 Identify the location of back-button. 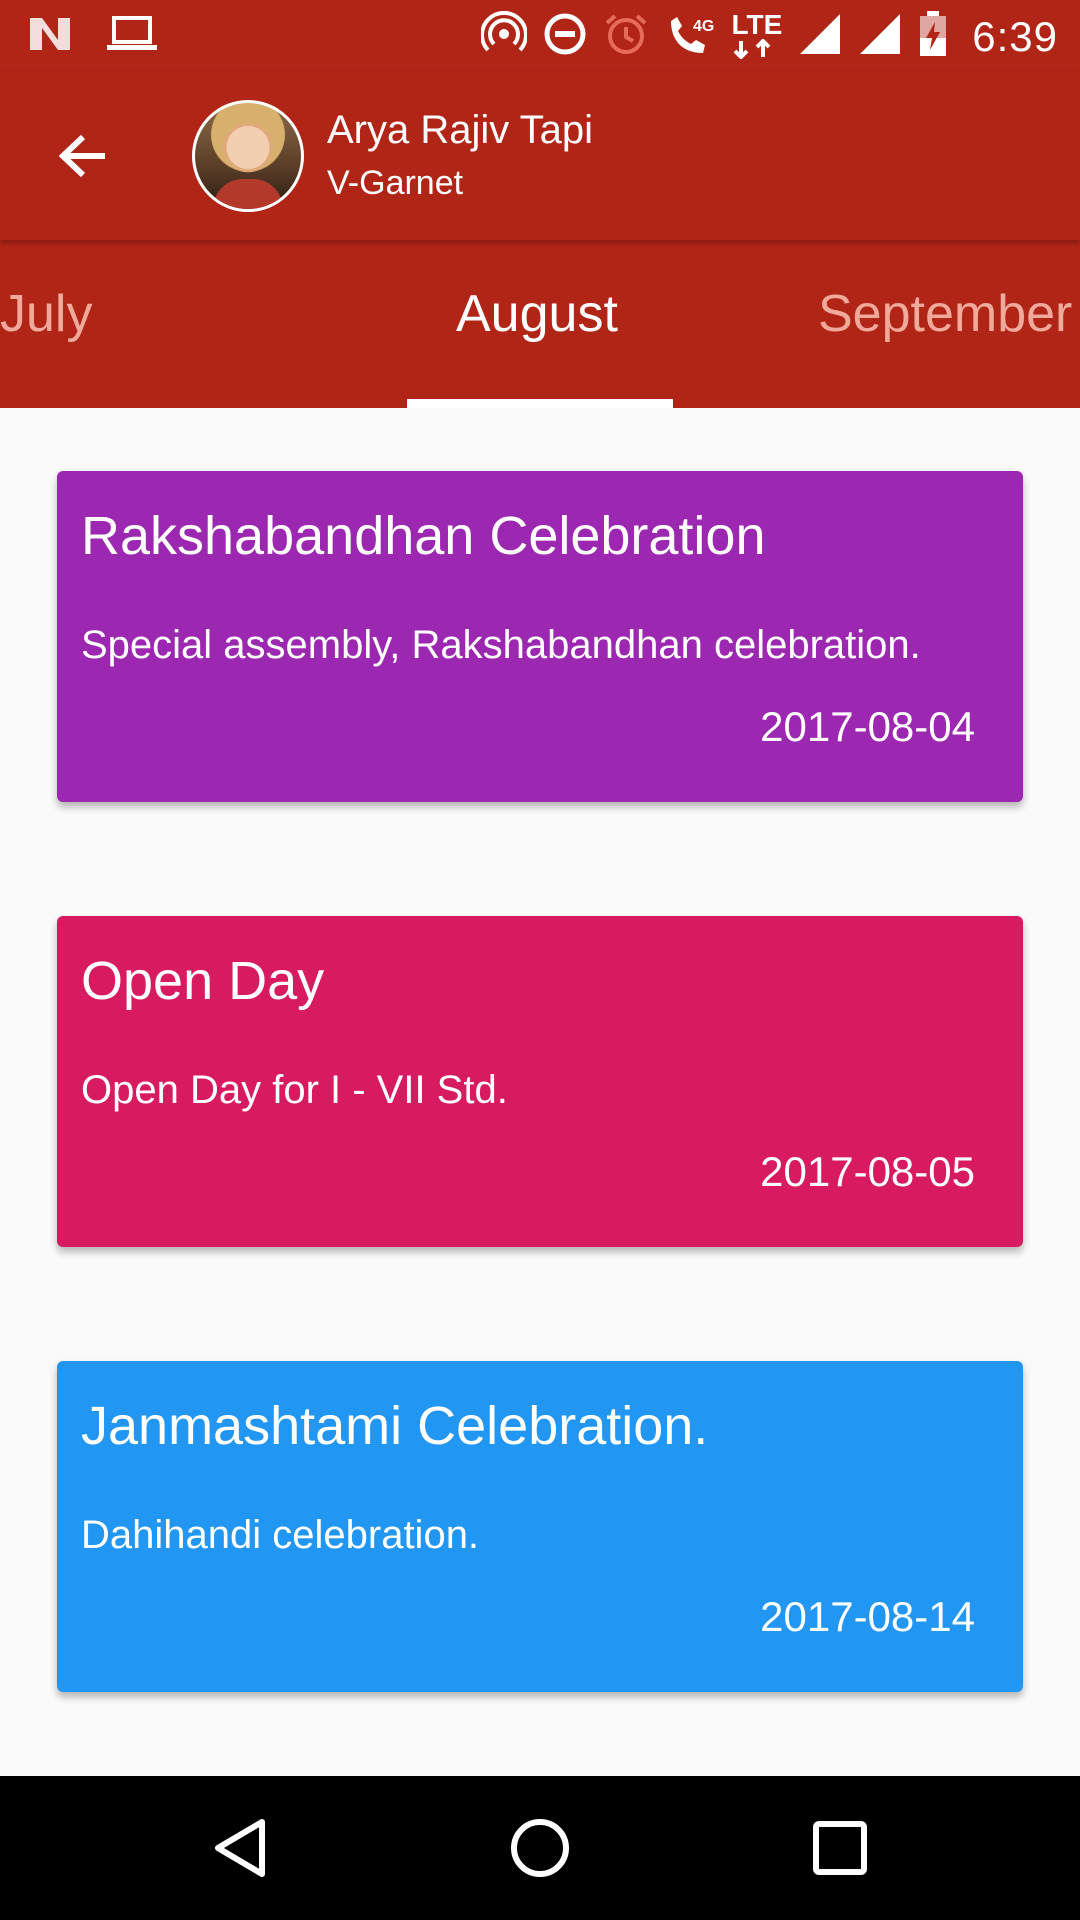
(84, 156).